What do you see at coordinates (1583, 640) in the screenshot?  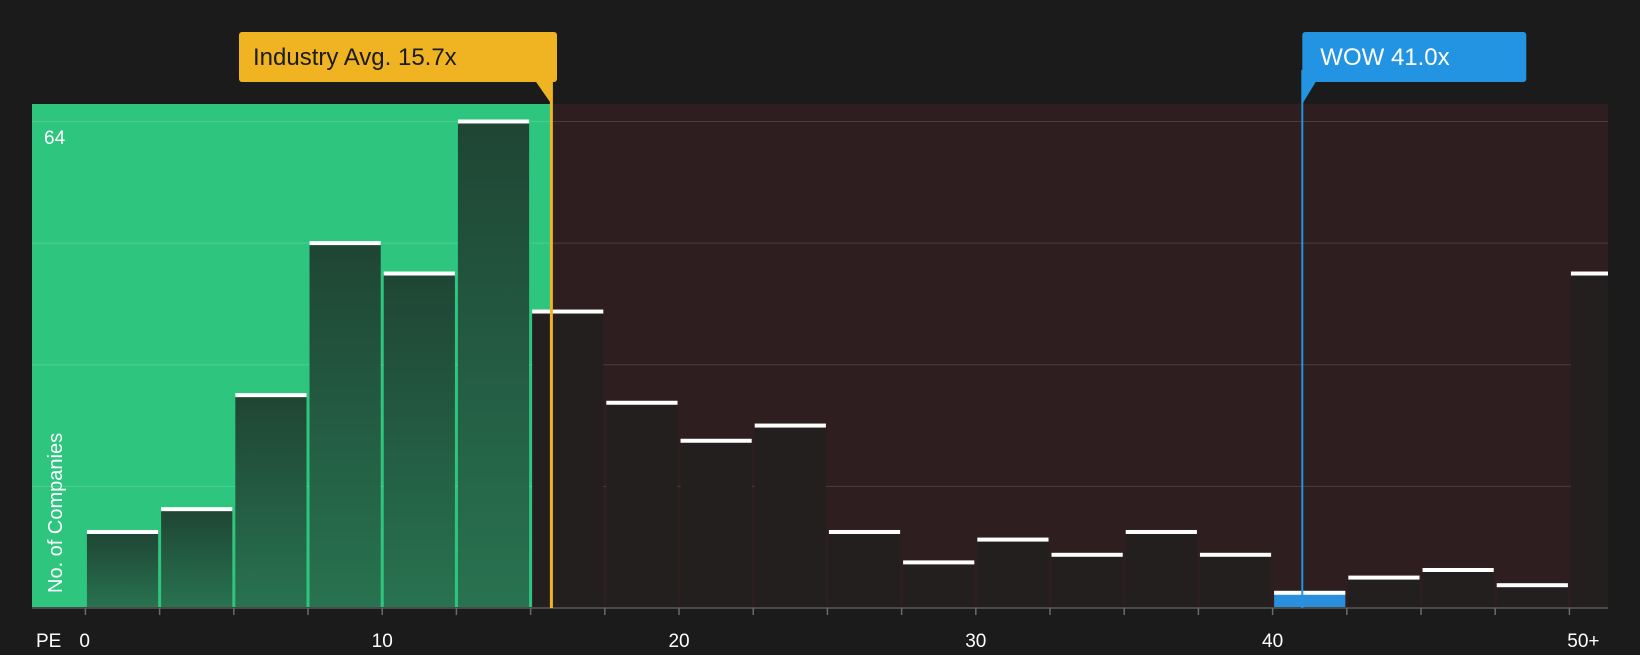 I see `x-tick-label: 50+` at bounding box center [1583, 640].